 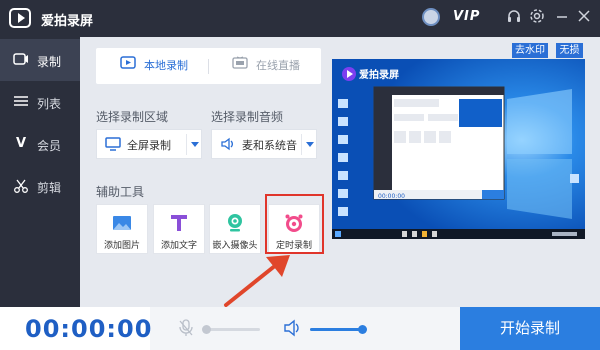 I want to click on remove-watermark-tag: 去水印, so click(x=530, y=50).